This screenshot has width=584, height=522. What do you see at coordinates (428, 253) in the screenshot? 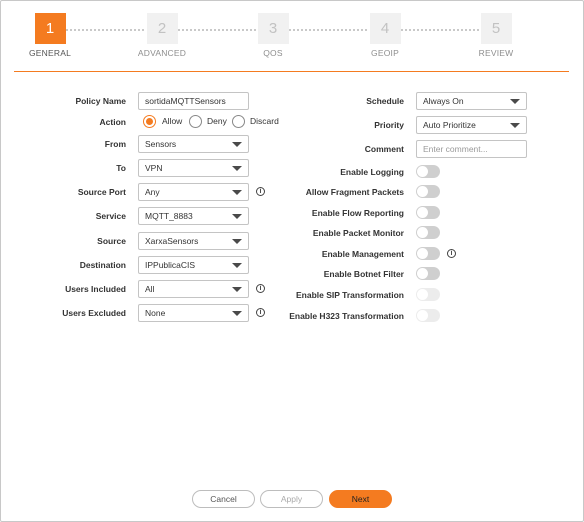
I see `enable-management-toggle` at bounding box center [428, 253].